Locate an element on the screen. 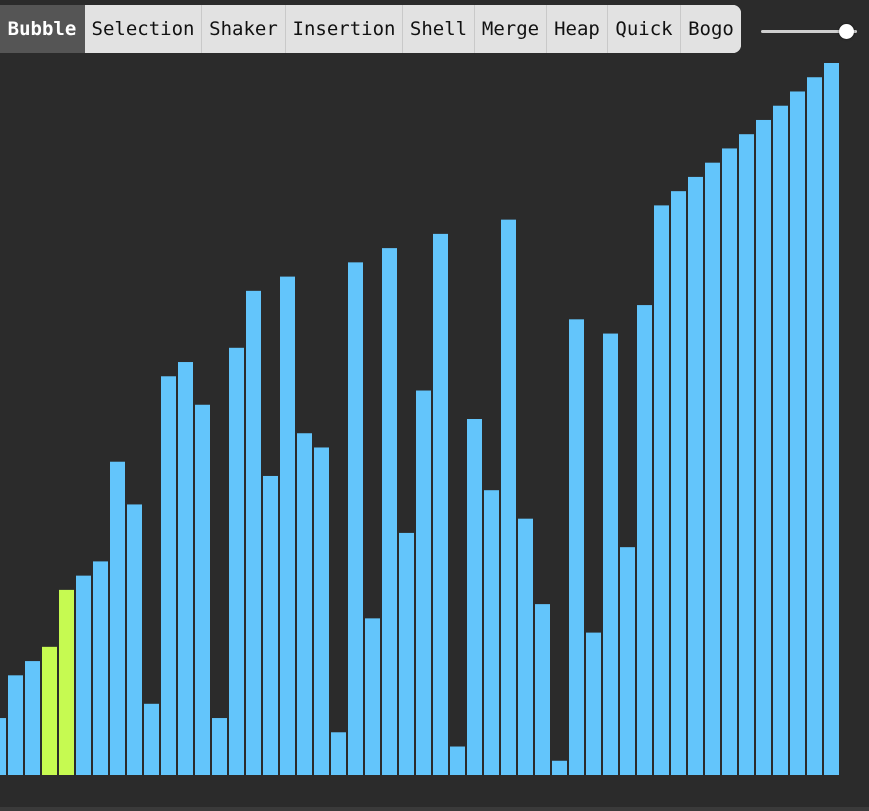 The width and height of the screenshot is (869, 811). tab-insertion: Insertion is located at coordinates (344, 29).